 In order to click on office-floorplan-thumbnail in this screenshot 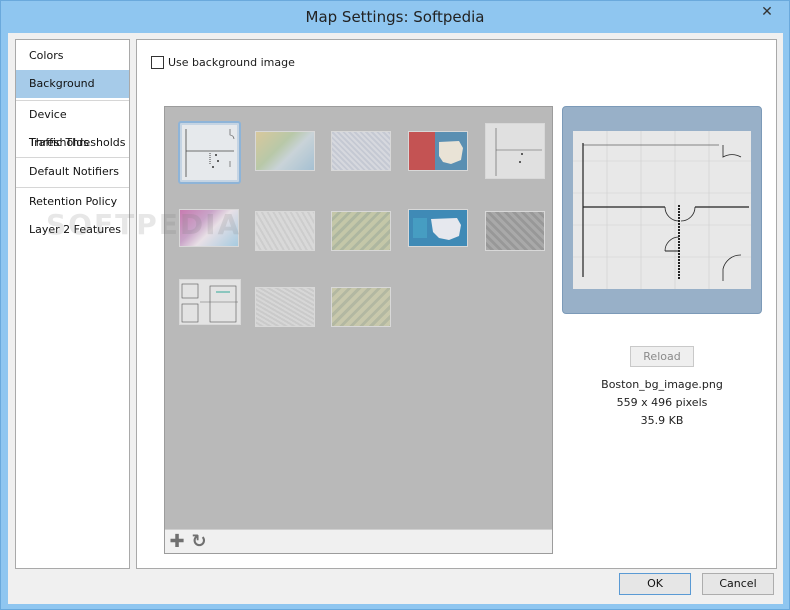, I will do `click(210, 302)`.